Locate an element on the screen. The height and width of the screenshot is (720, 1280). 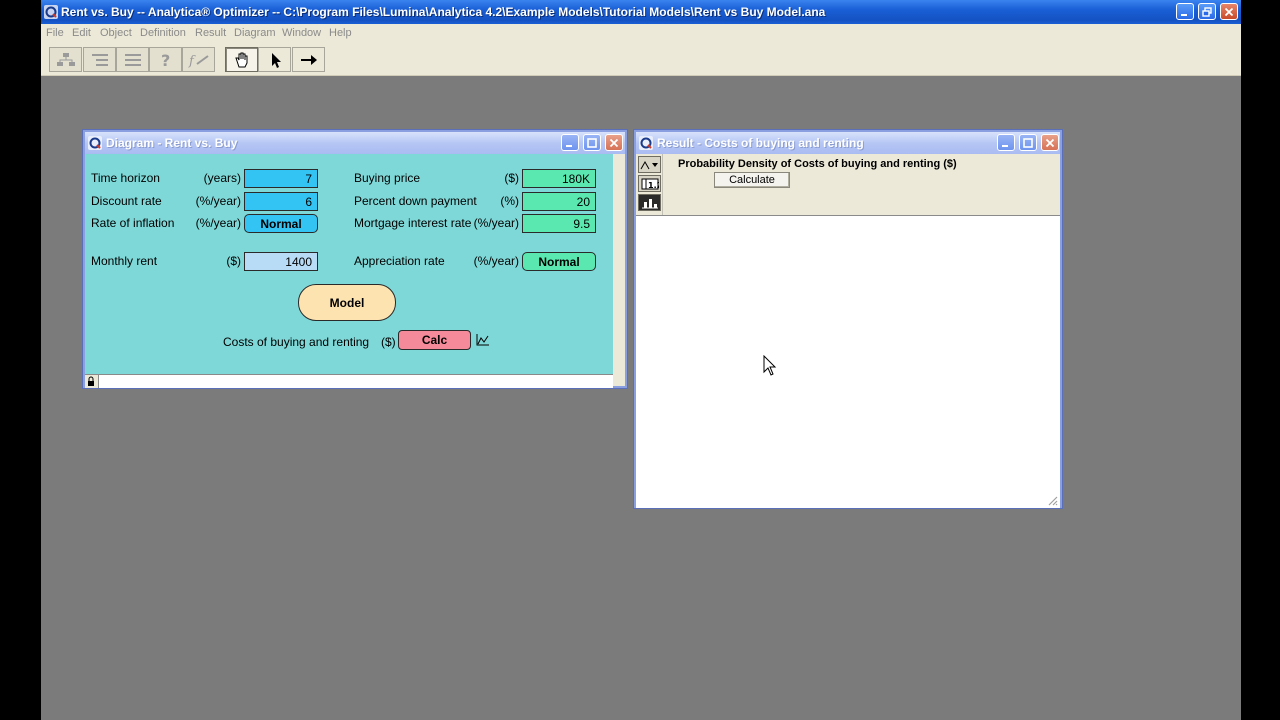
table-icon: 1.2 is located at coordinates (650, 184).